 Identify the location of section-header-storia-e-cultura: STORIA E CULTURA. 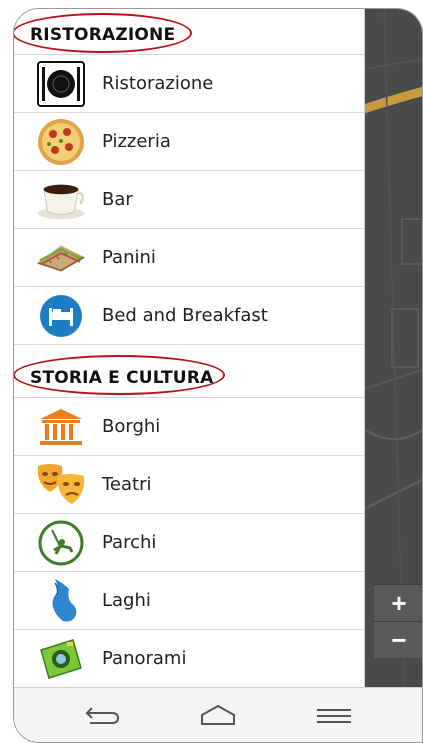
(189, 371).